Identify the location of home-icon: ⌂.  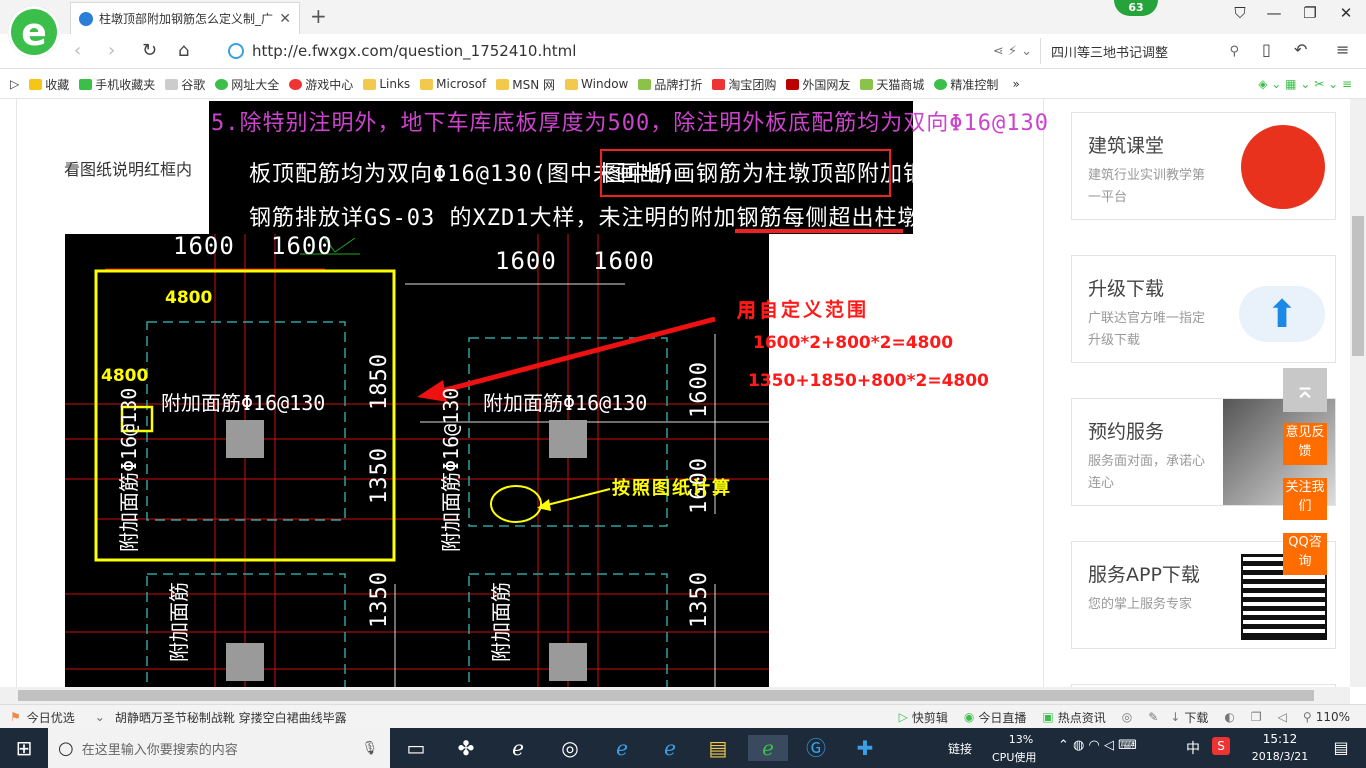
(183, 50).